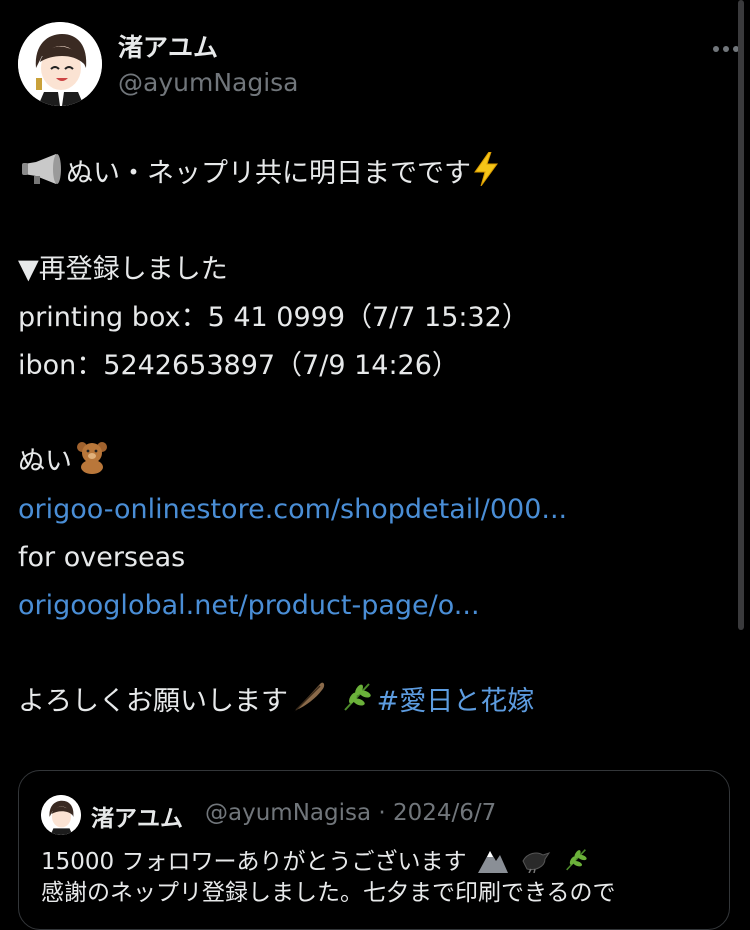  What do you see at coordinates (350, 813) in the screenshot?
I see `quote-handle-date: @ayumNagisa · 2024/6/7` at bounding box center [350, 813].